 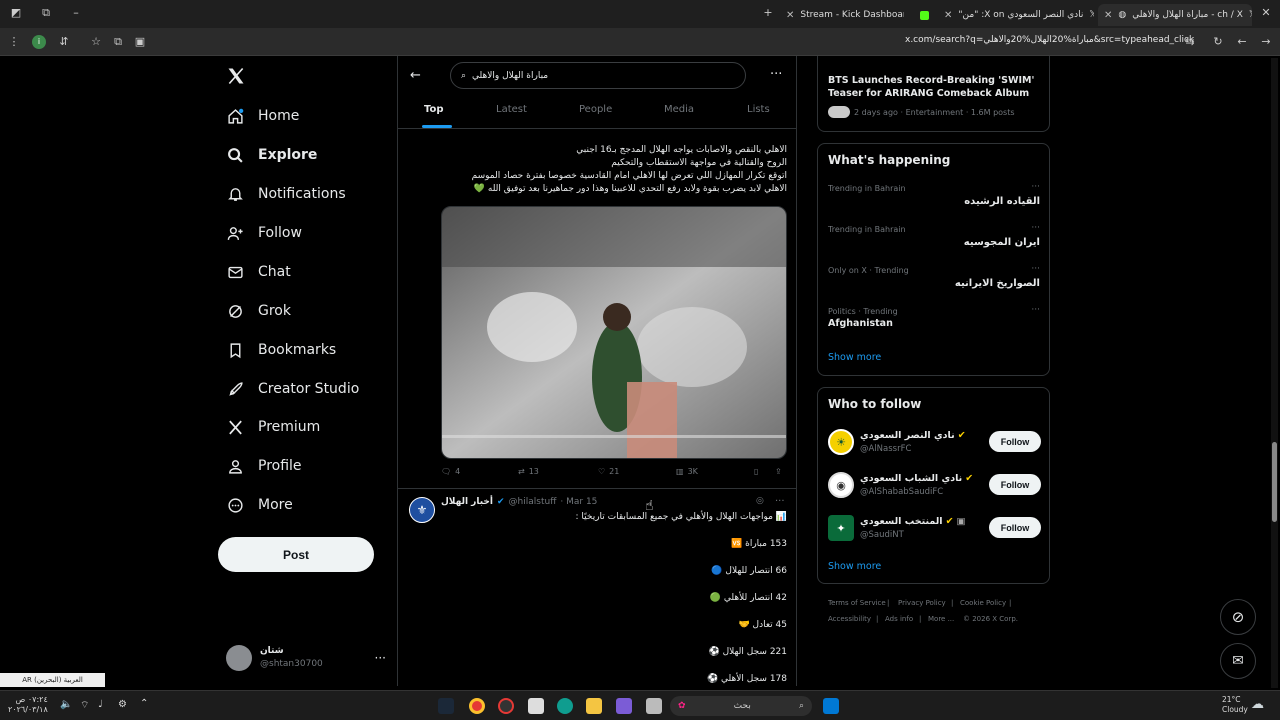 What do you see at coordinates (446, 706) in the screenshot?
I see `steam-icon` at bounding box center [446, 706].